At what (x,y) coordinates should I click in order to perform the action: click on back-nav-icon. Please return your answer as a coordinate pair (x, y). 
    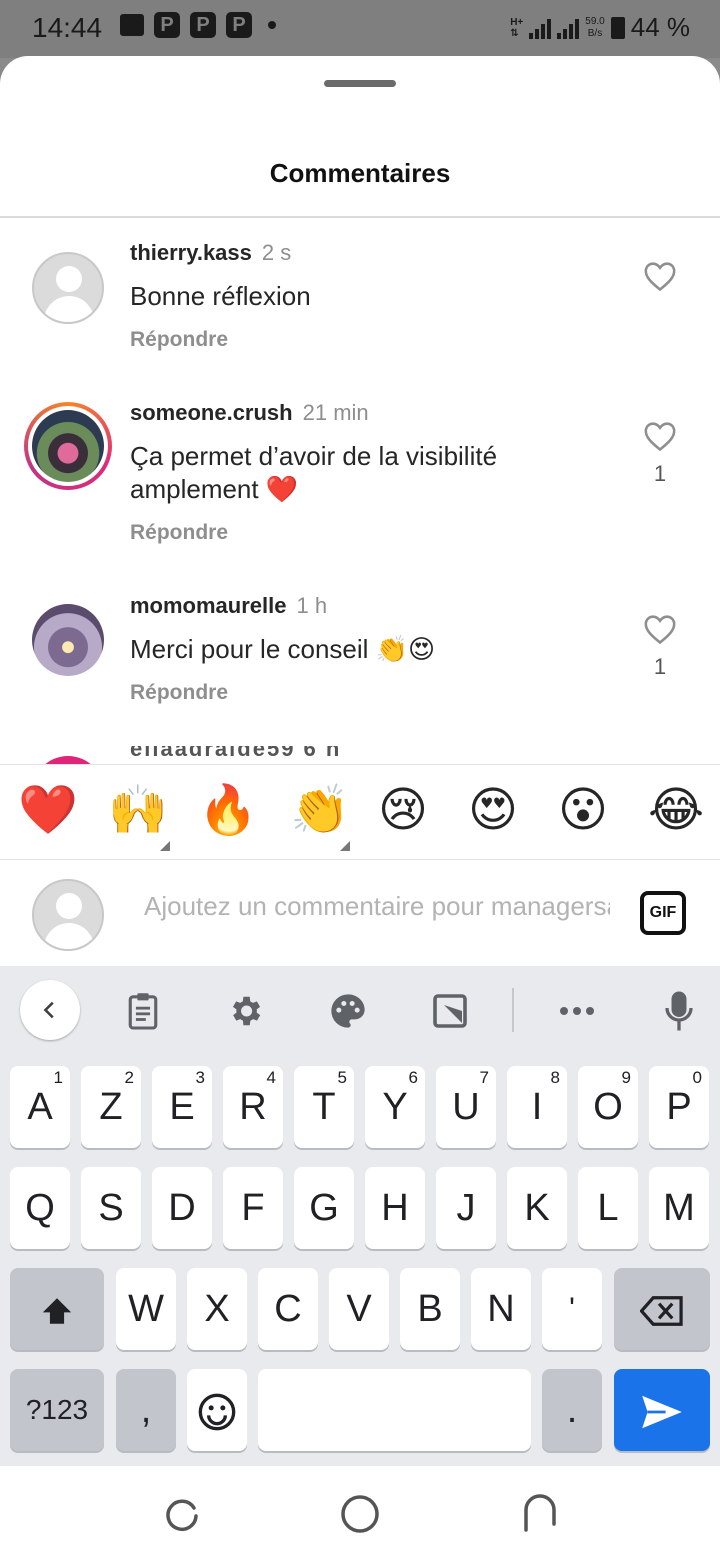
    Looking at the image, I should click on (540, 1514).